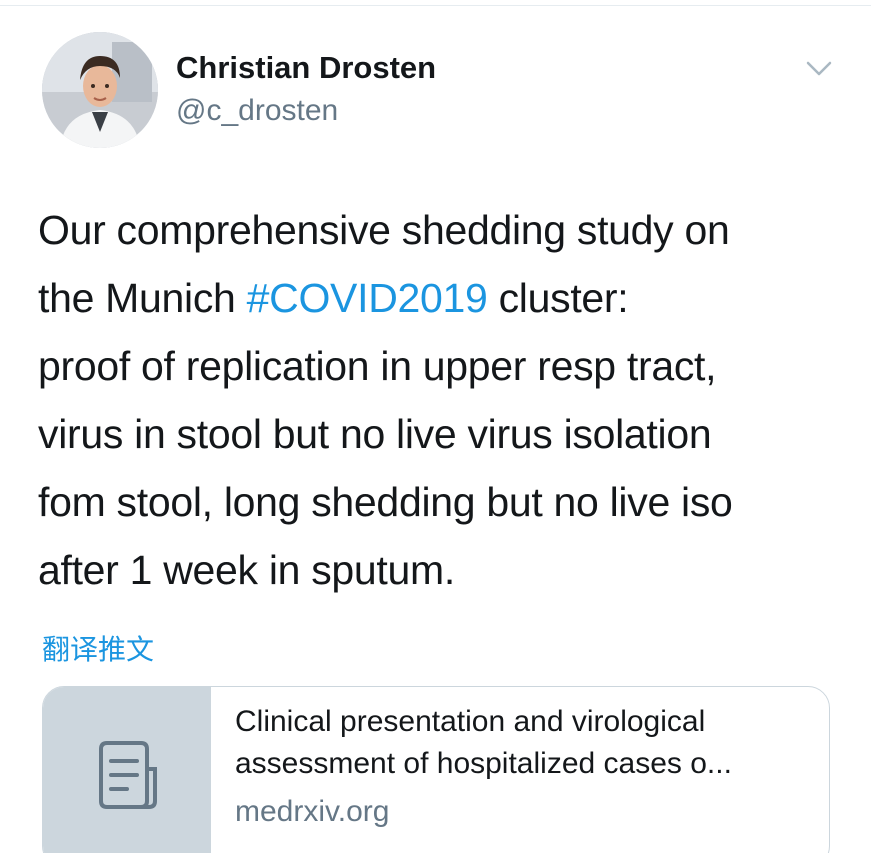 The width and height of the screenshot is (871, 853). I want to click on avatar, so click(100, 90).